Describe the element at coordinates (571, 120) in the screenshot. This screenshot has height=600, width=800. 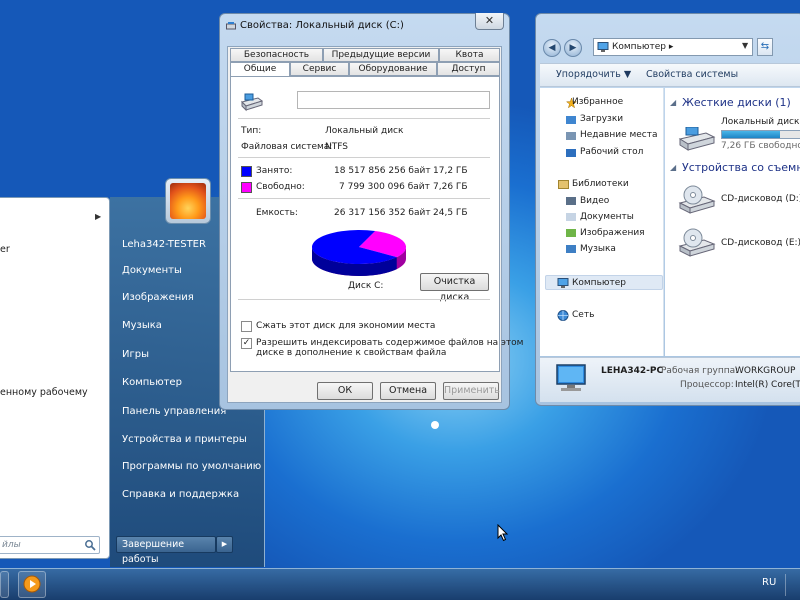
I see `downloads-icon` at that location.